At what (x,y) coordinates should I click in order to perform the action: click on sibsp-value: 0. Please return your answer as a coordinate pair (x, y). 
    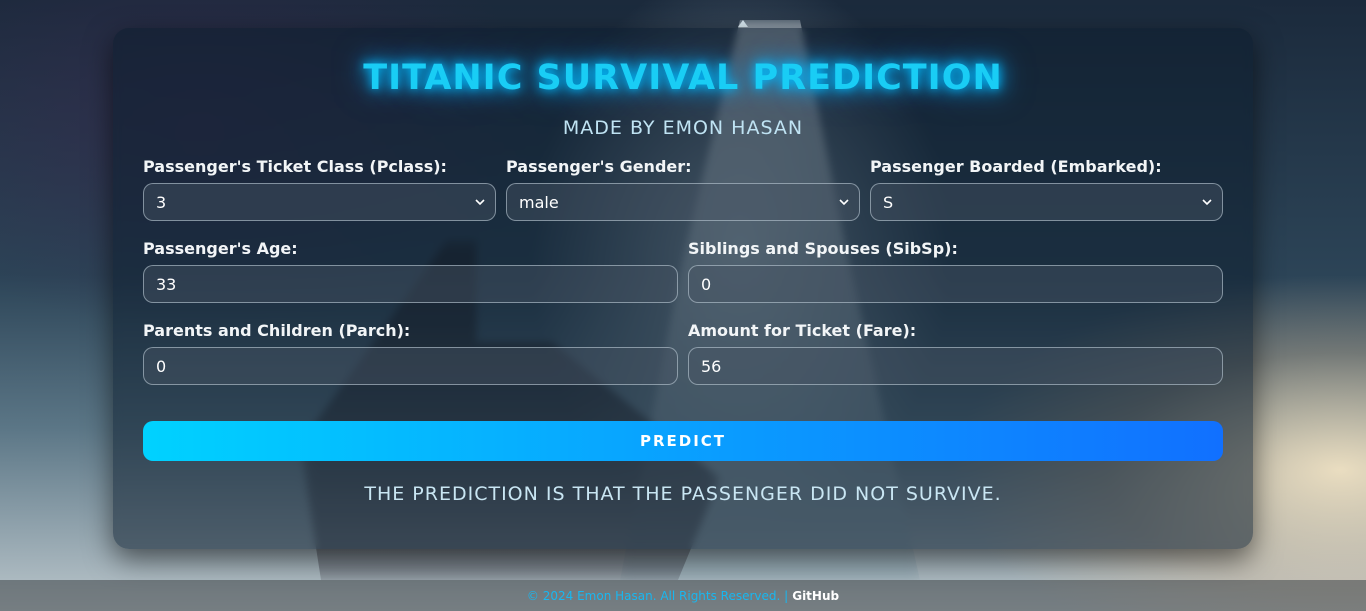
    Looking at the image, I should click on (706, 284).